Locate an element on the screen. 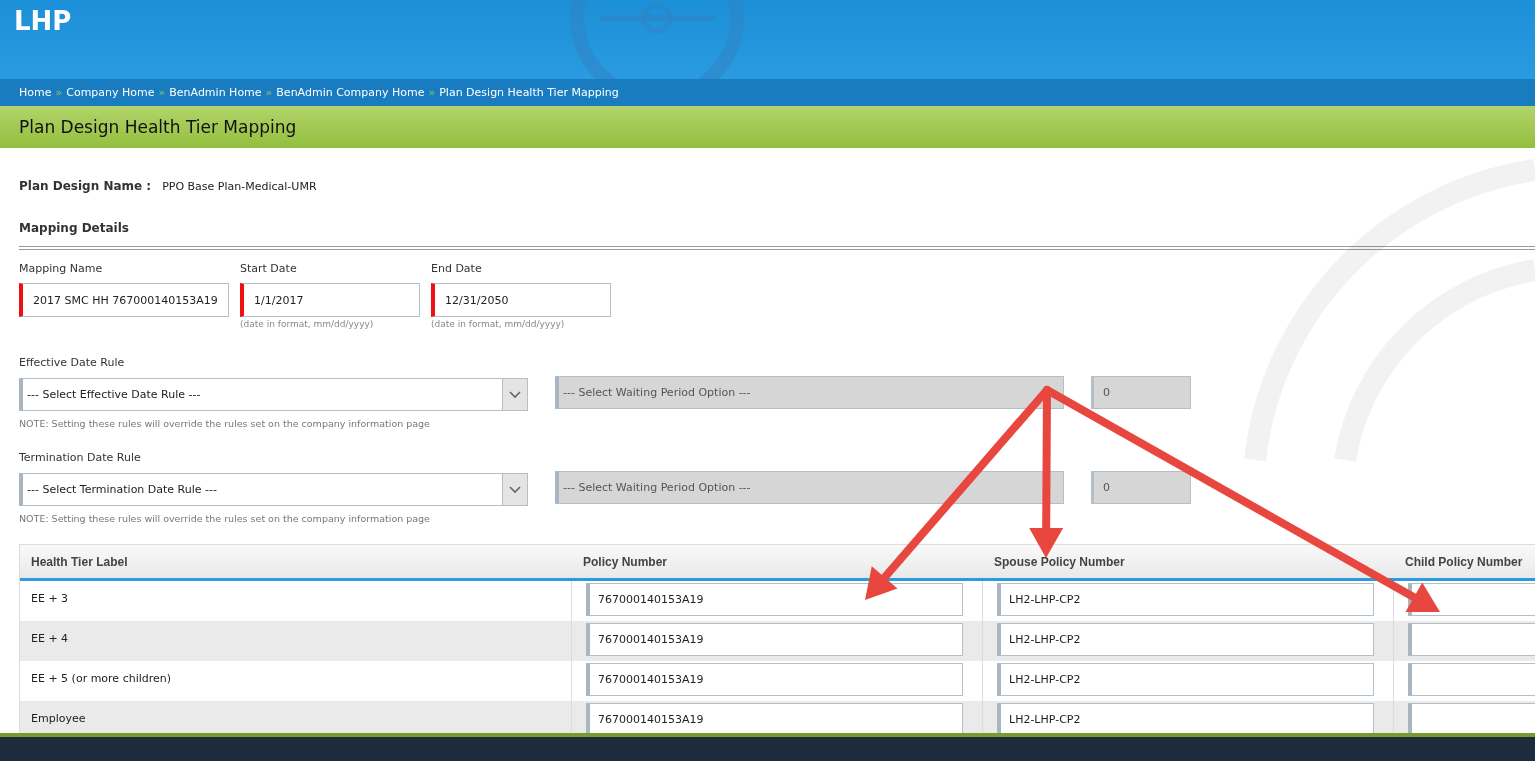 The height and width of the screenshot is (761, 1535). breadcrumb-link: Home is located at coordinates (35, 92).